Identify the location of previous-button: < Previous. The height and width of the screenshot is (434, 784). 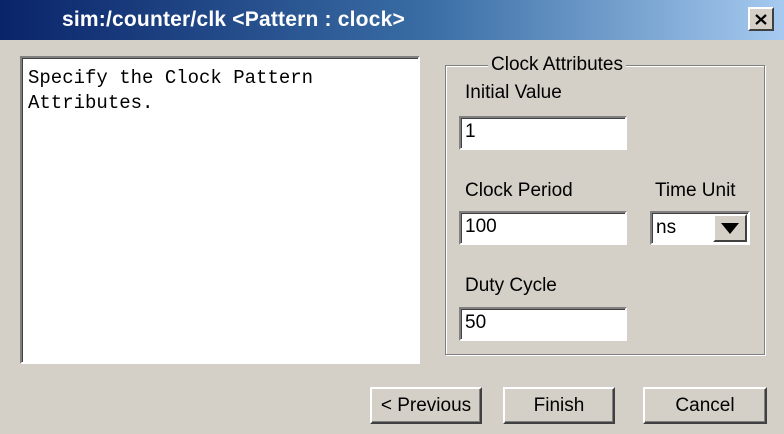
(426, 405).